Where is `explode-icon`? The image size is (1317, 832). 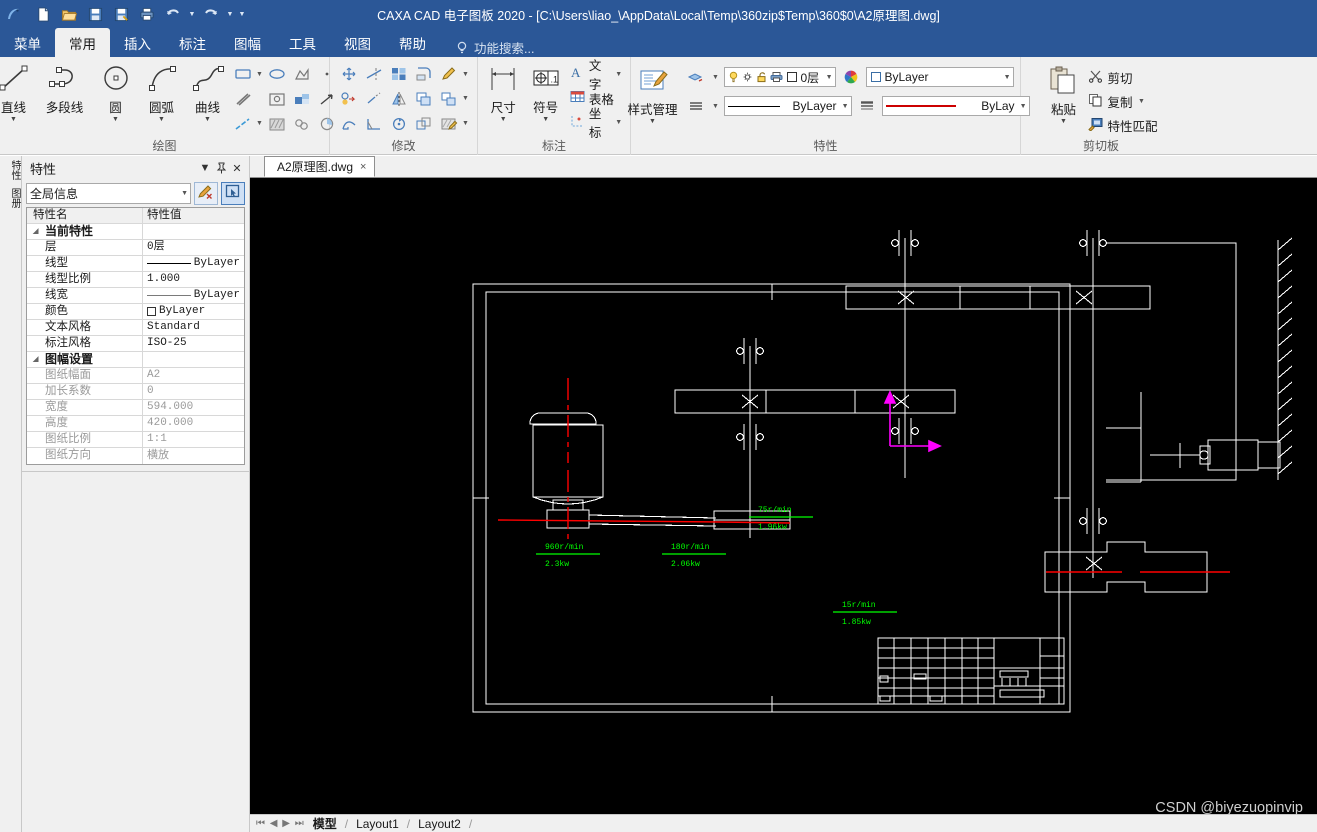 explode-icon is located at coordinates (424, 124).